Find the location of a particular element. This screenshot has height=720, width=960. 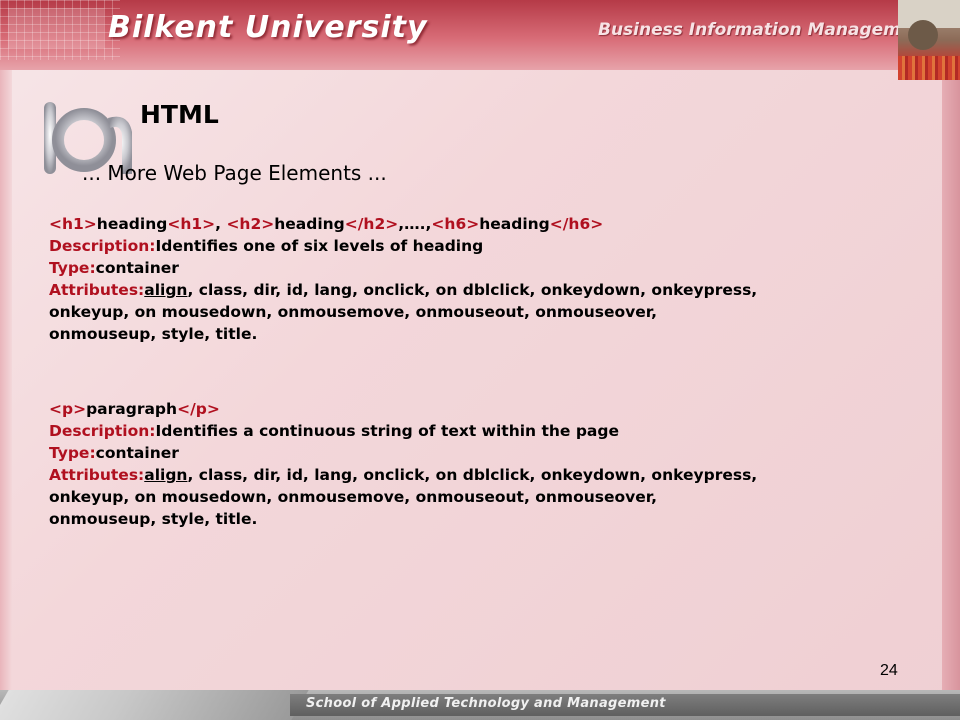

university-title: Bilkent University is located at coordinates (268, 27).